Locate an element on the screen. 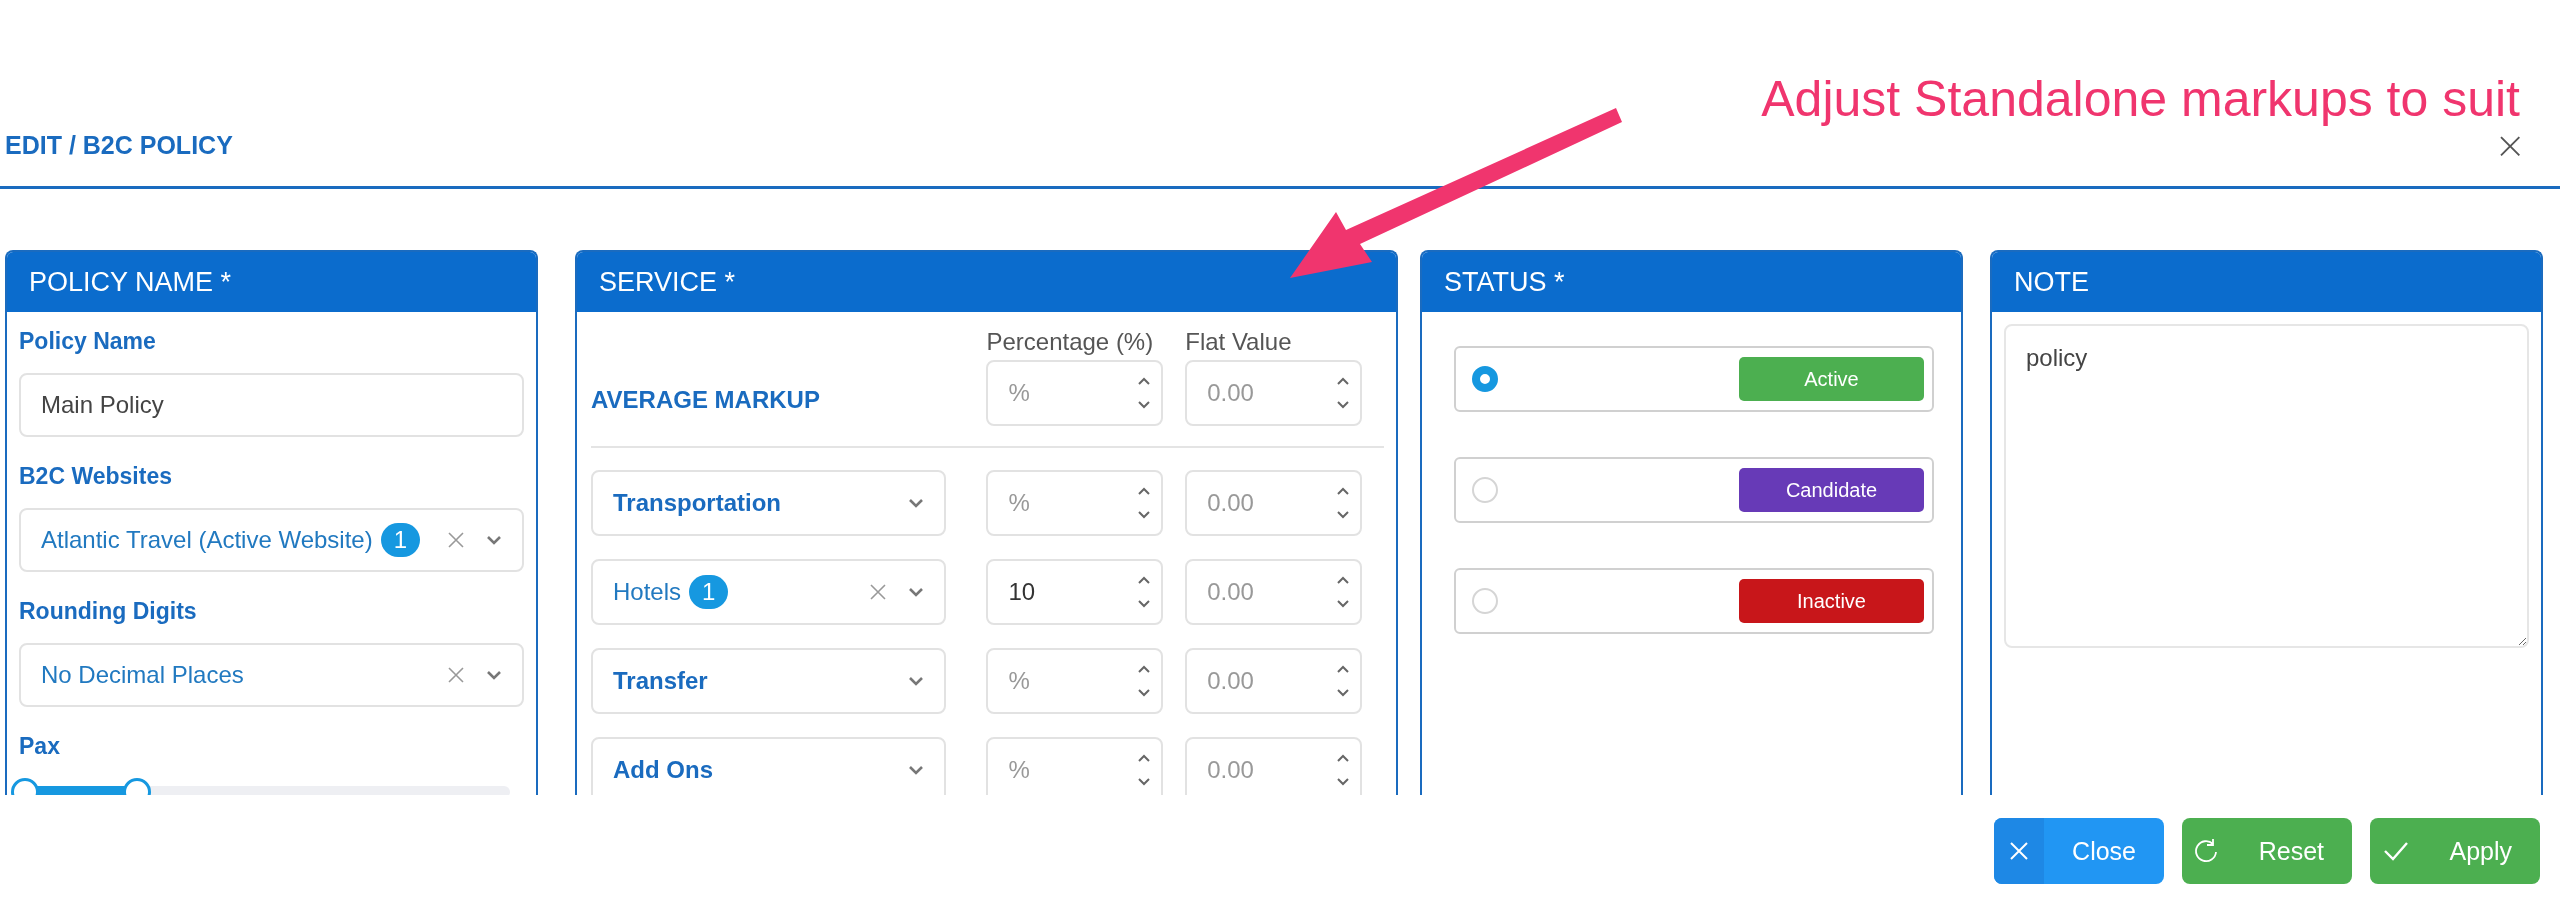 Image resolution: width=2560 pixels, height=898 pixels. refresh-icon is located at coordinates (2206, 851).